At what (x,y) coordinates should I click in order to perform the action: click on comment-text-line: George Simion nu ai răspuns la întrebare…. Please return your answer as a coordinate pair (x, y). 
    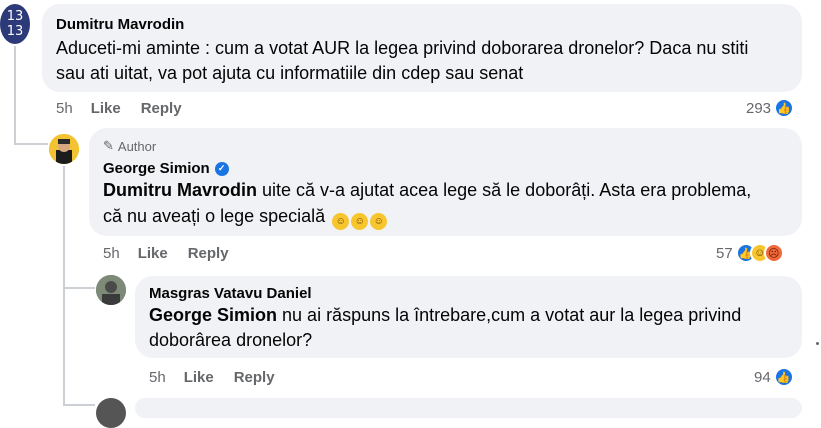
    Looking at the image, I should click on (445, 315).